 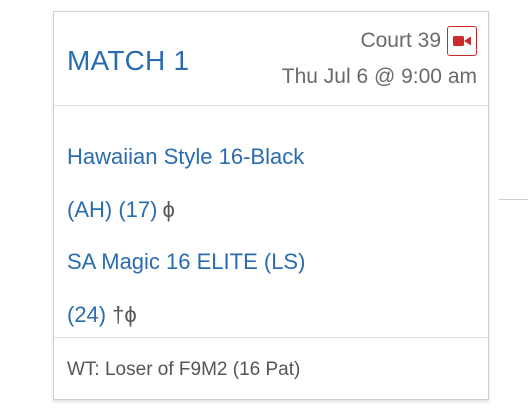 What do you see at coordinates (513, 199) in the screenshot?
I see `bracket-connector-line` at bounding box center [513, 199].